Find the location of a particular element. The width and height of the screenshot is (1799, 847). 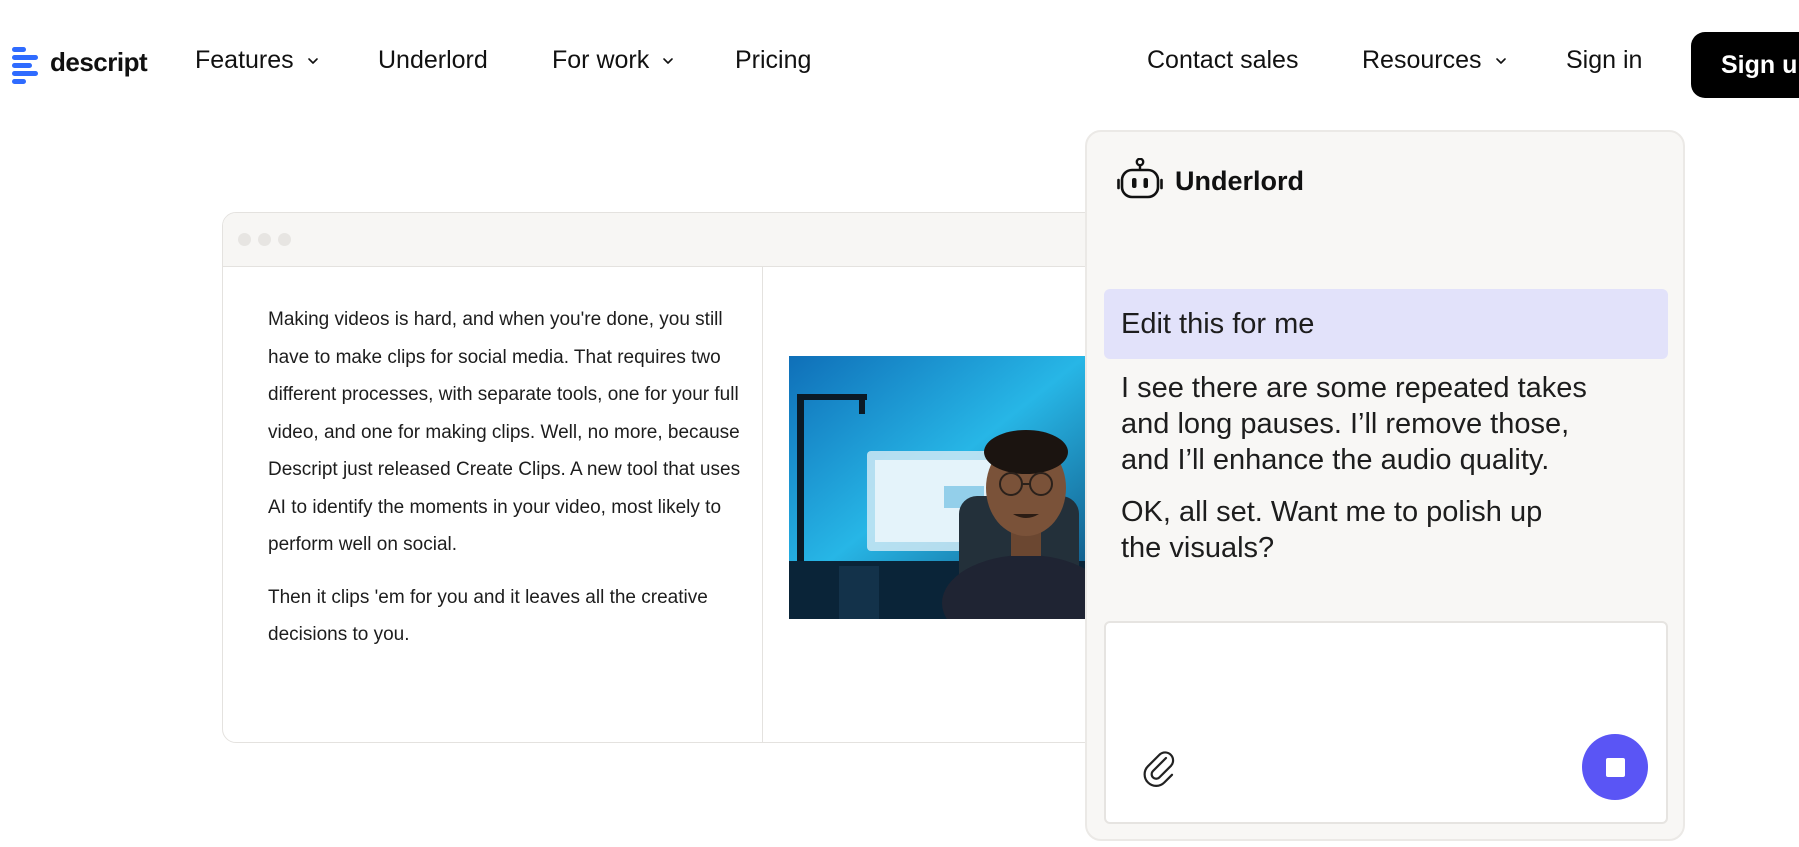

nav-contact-sales-label: Contact sales is located at coordinates (1223, 60).